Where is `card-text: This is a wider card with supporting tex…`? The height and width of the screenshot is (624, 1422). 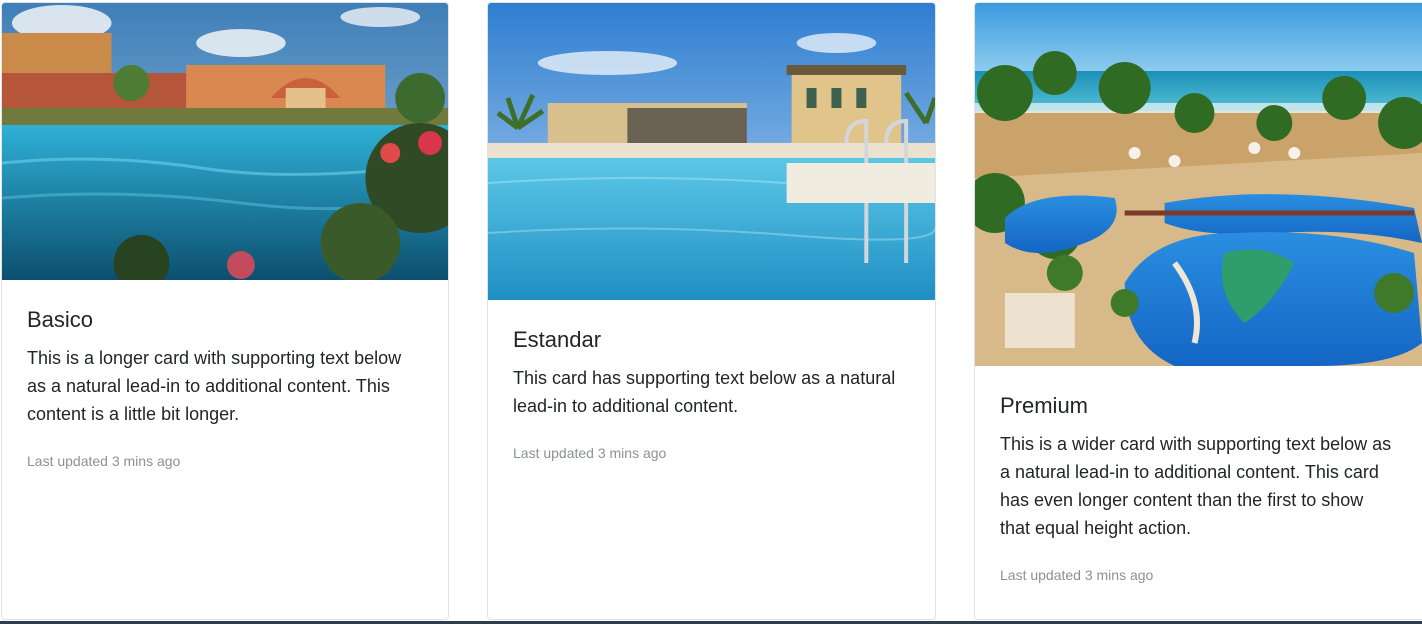
card-text: This is a wider card with supporting tex… is located at coordinates (1196, 486).